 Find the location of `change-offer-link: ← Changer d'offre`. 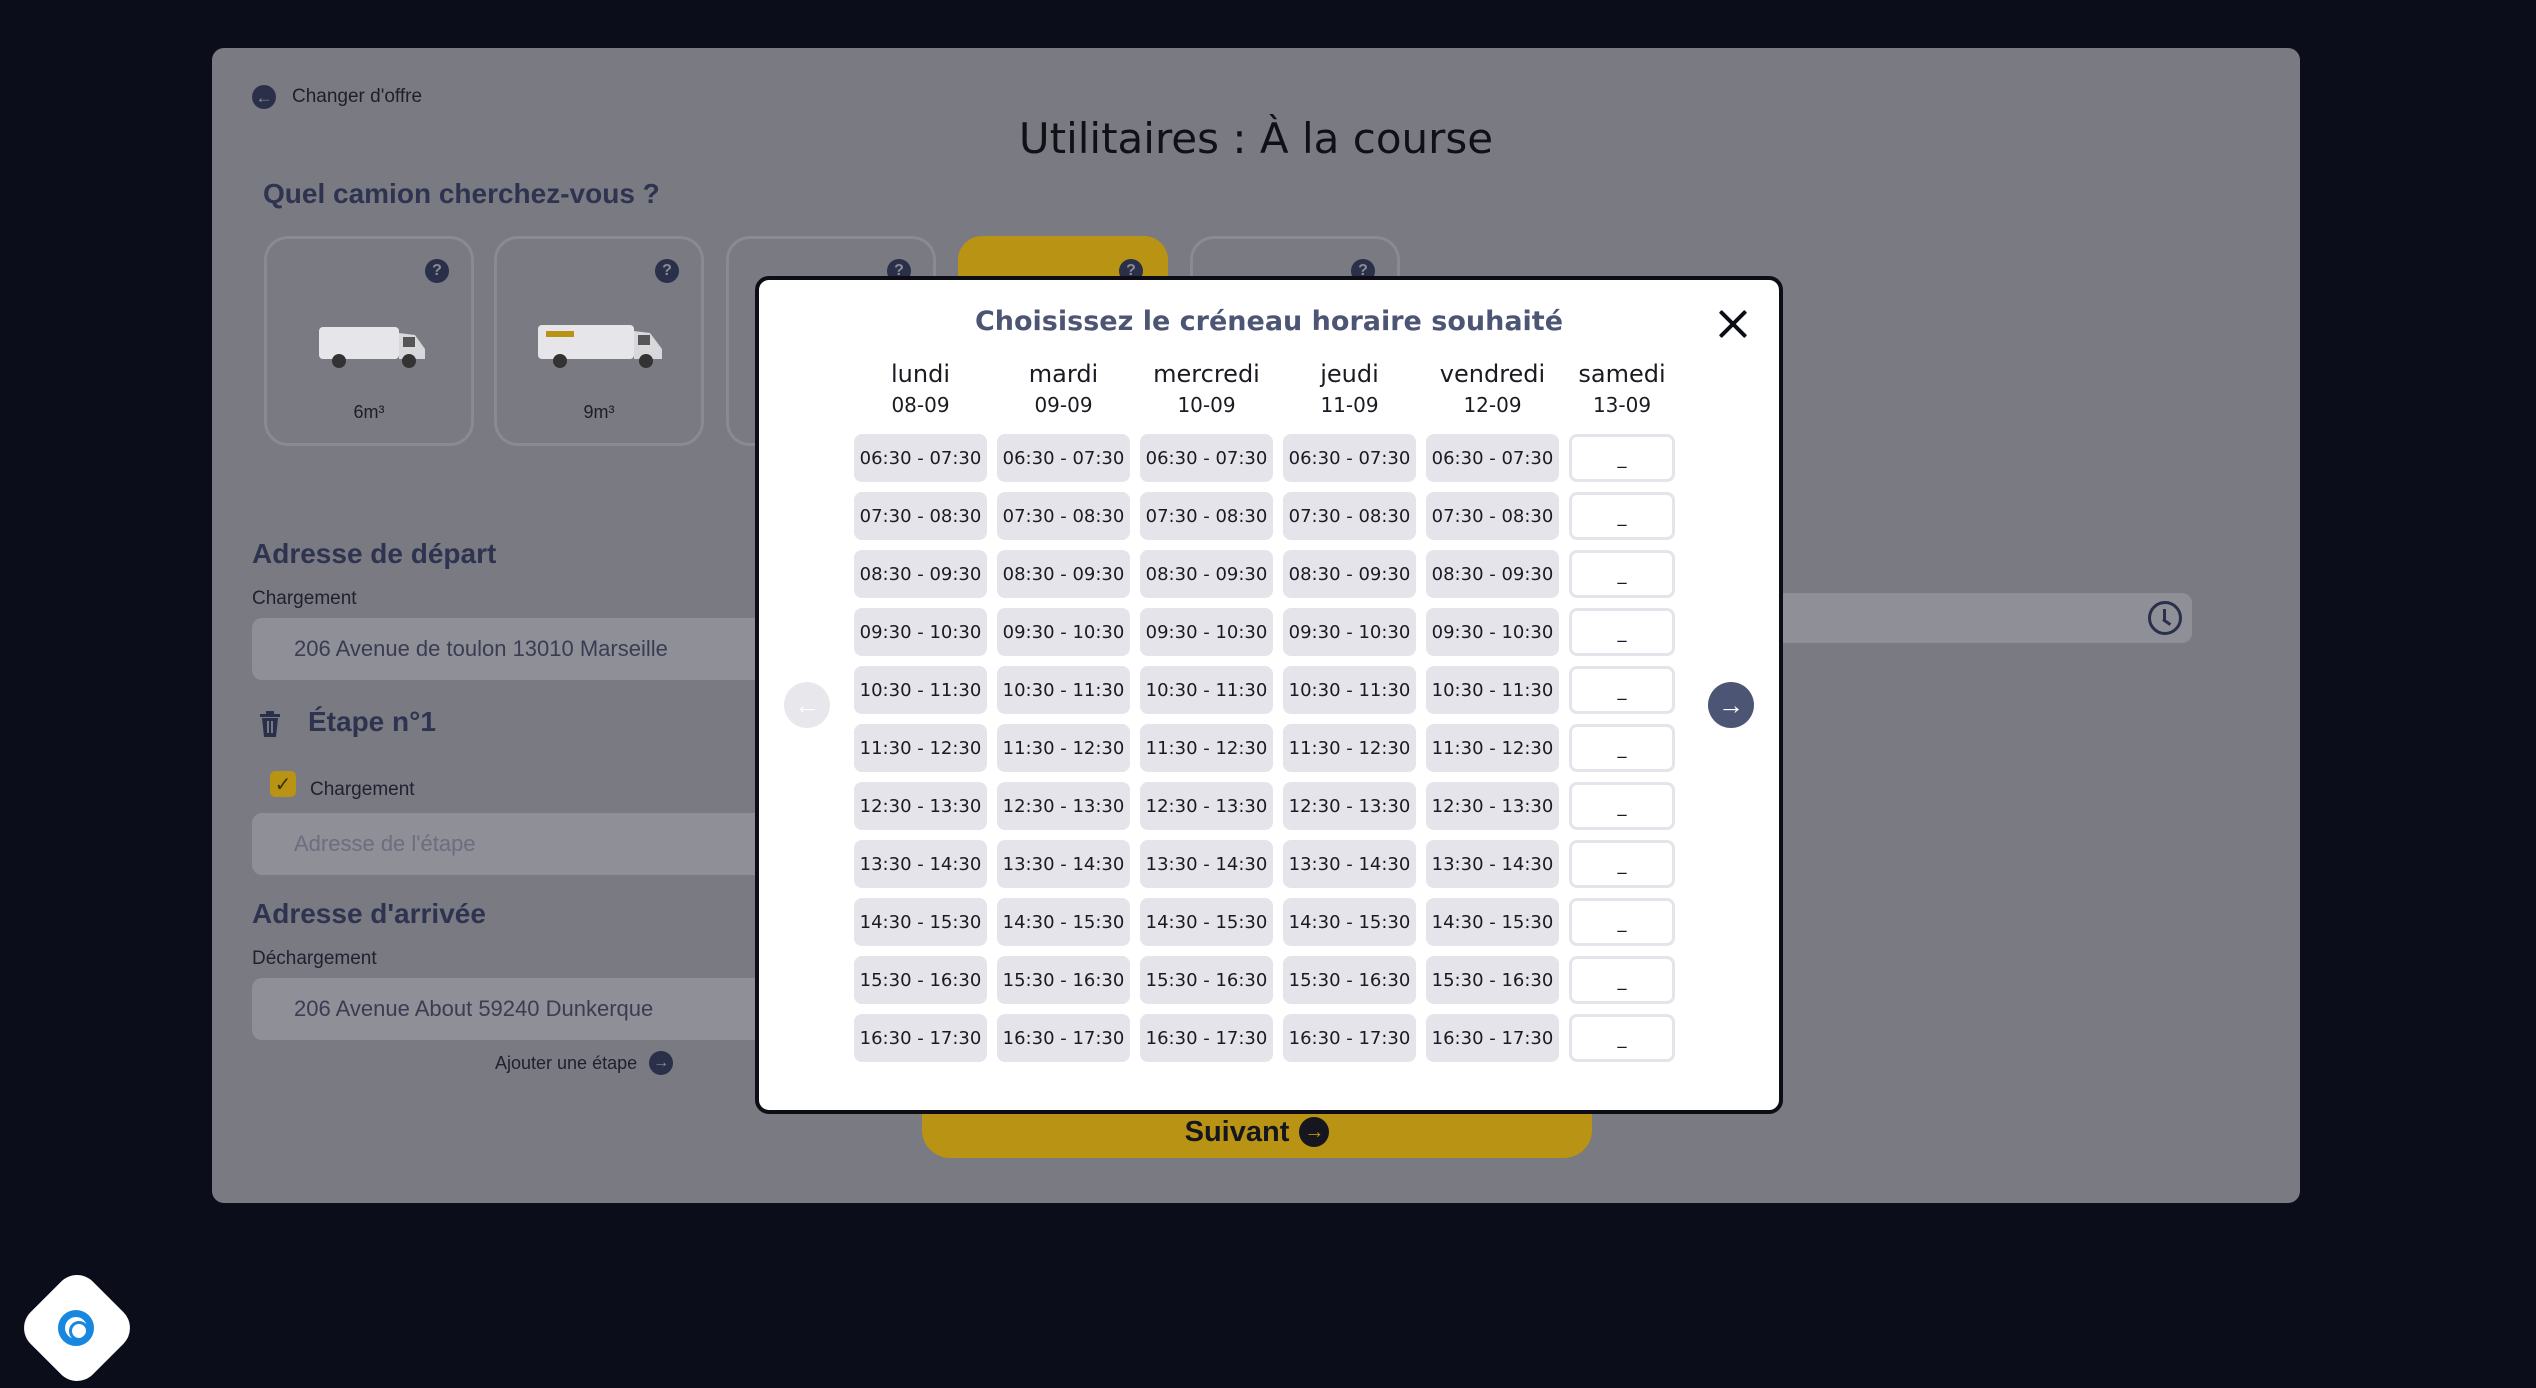

change-offer-link: ← Changer d'offre is located at coordinates (337, 97).